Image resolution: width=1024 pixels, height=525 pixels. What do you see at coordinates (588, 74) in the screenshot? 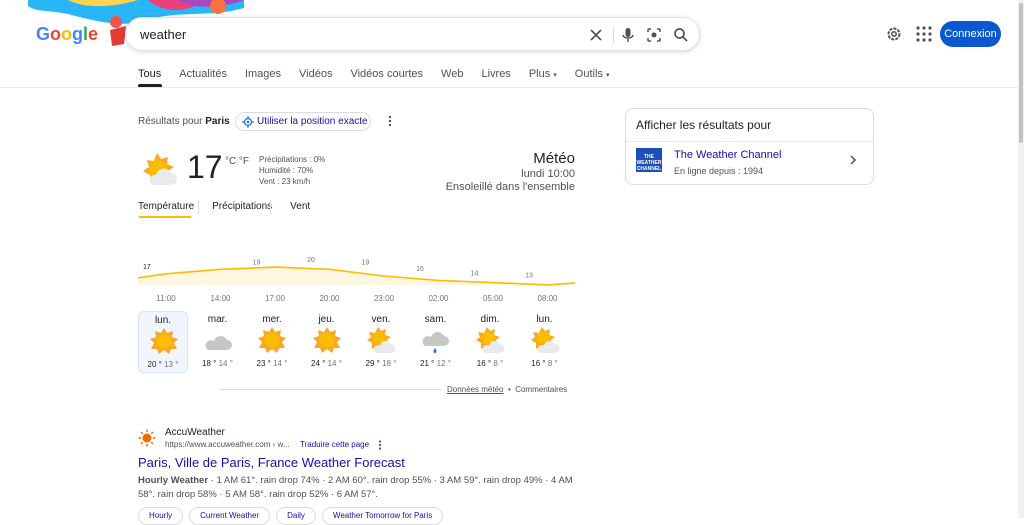
I see `tab-tools-label: Outils` at bounding box center [588, 74].